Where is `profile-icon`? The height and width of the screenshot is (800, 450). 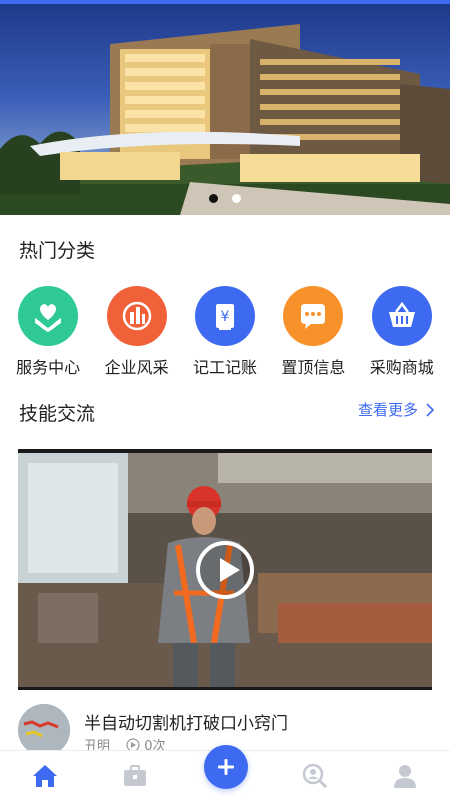 profile-icon is located at coordinates (405, 776).